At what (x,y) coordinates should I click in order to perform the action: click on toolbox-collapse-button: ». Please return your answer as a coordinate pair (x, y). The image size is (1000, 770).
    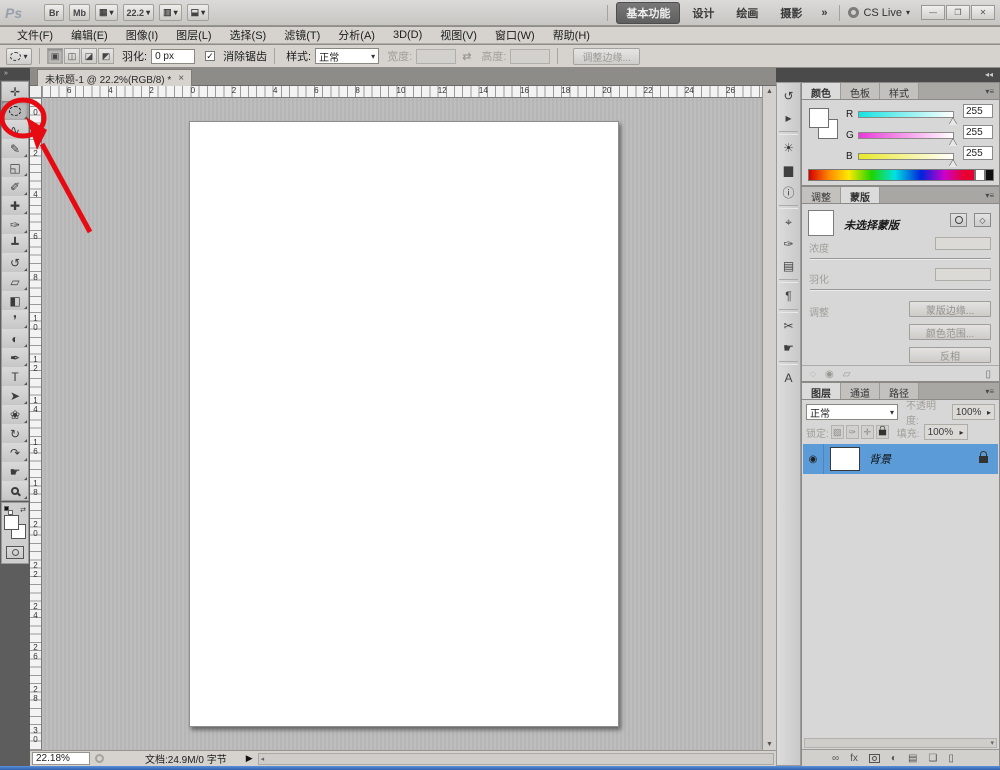
    Looking at the image, I should click on (15, 74).